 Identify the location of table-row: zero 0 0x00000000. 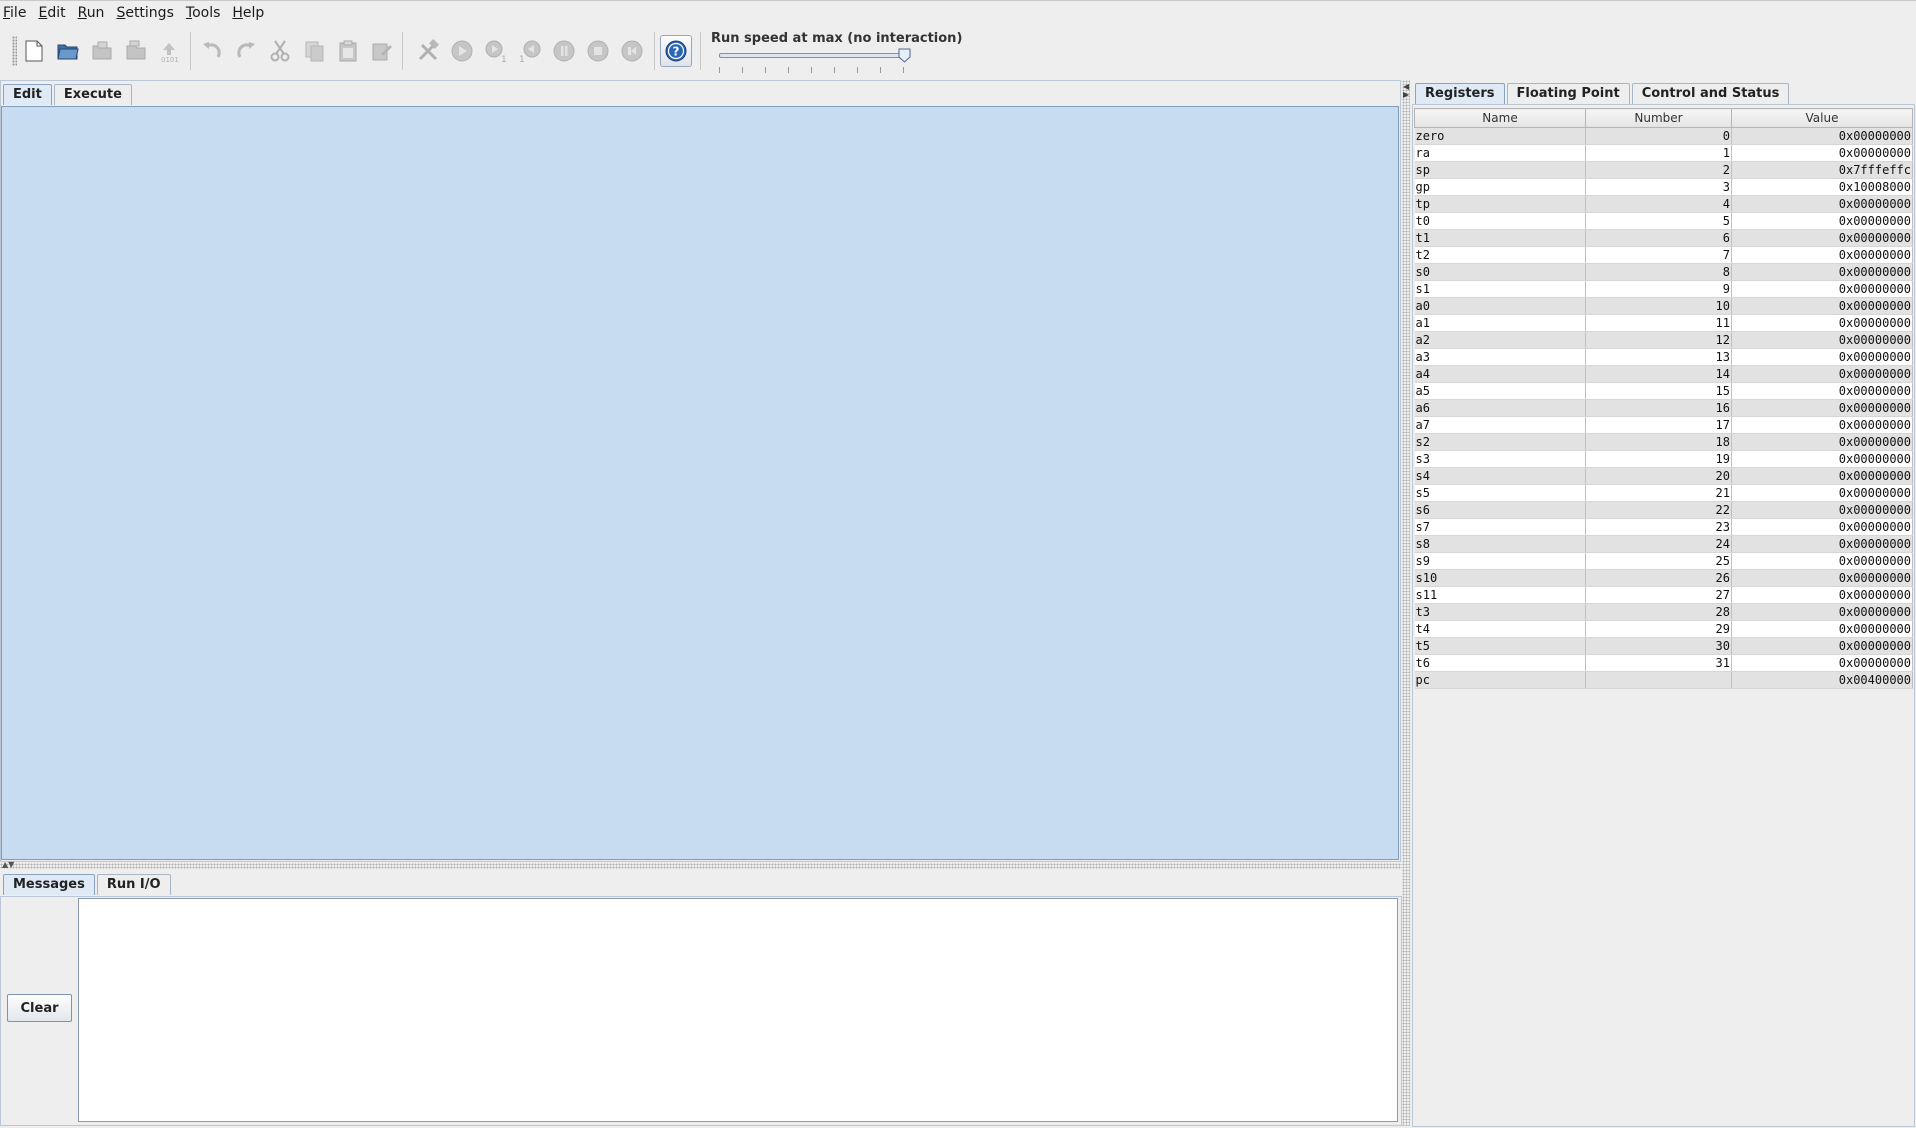
(1663, 136).